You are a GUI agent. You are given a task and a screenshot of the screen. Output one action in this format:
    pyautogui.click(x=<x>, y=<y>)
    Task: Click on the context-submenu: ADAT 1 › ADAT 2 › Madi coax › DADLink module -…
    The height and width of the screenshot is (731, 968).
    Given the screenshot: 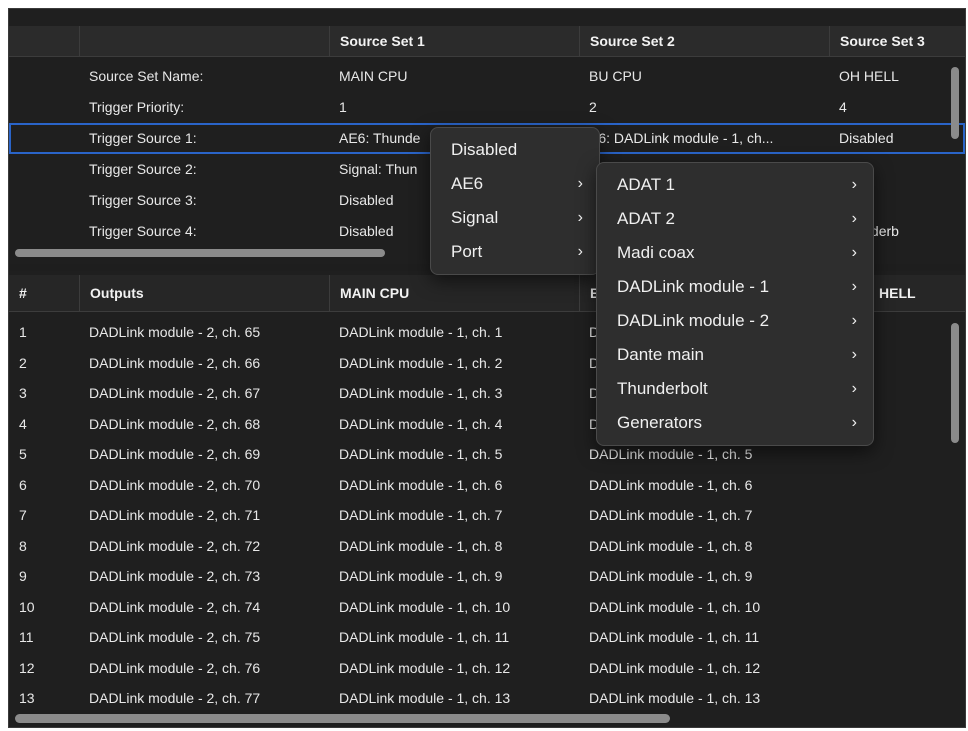 What is the action you would take?
    pyautogui.click(x=735, y=304)
    